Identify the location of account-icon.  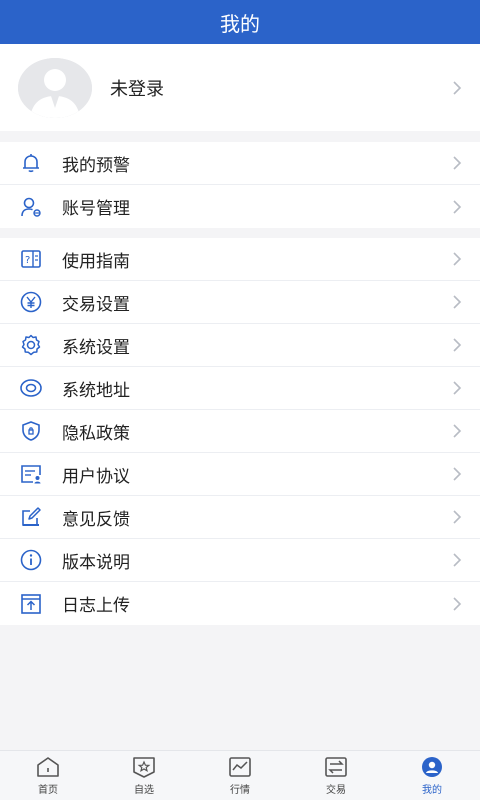
(31, 207).